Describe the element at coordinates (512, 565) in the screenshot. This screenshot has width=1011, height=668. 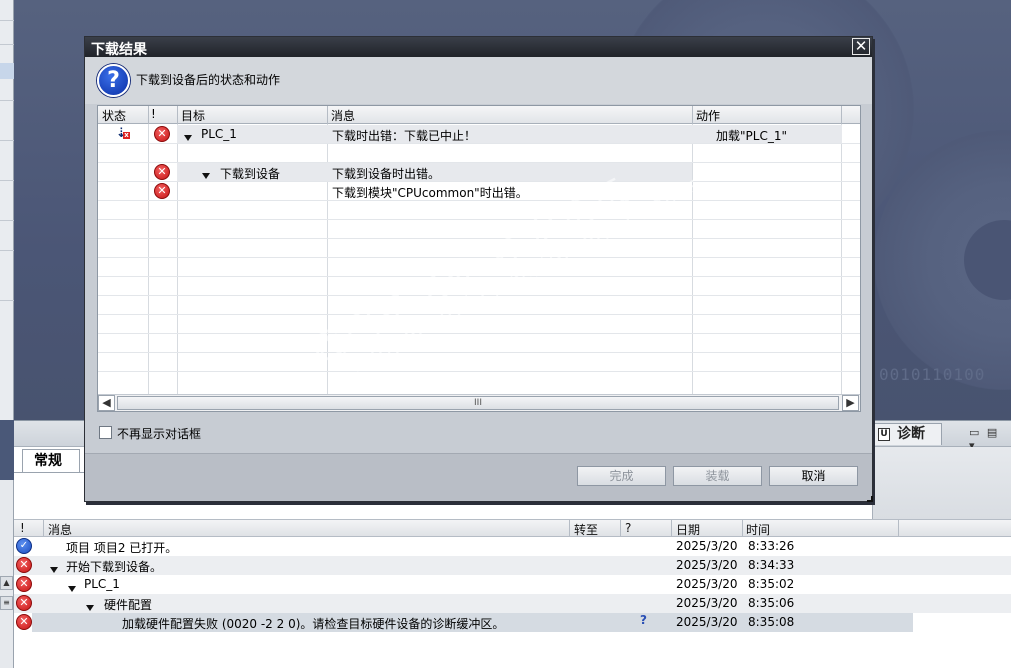
I see `table-row: ✕ 开始下载到设备。 2025/3/20 8:34:33` at that location.